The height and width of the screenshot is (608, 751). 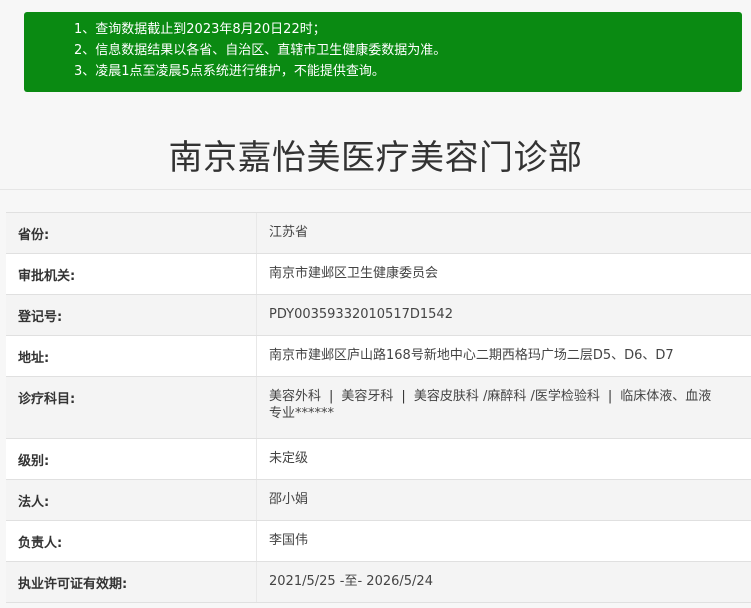 What do you see at coordinates (34, 235) in the screenshot?
I see `province-label: 省份:` at bounding box center [34, 235].